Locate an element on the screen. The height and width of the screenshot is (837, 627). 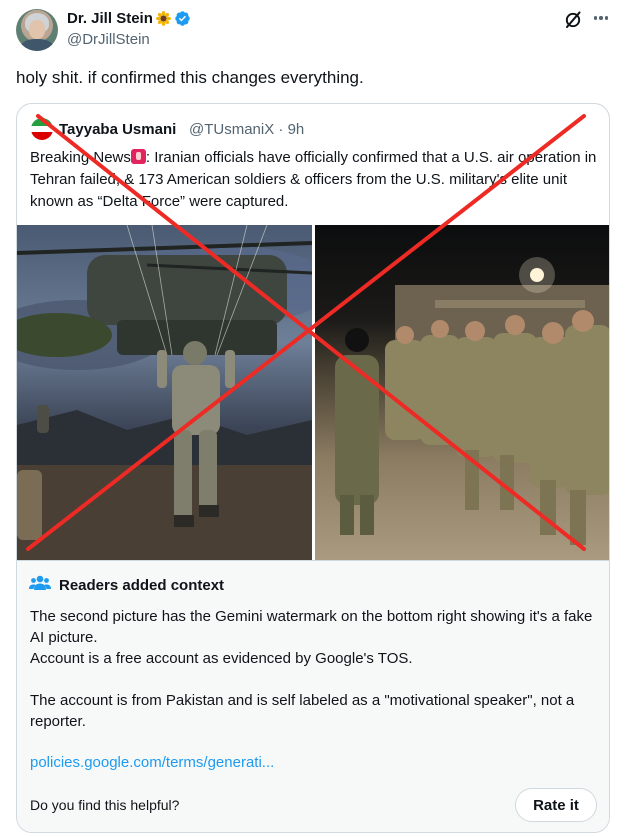
rate-it-button: Rate it is located at coordinates (556, 805).